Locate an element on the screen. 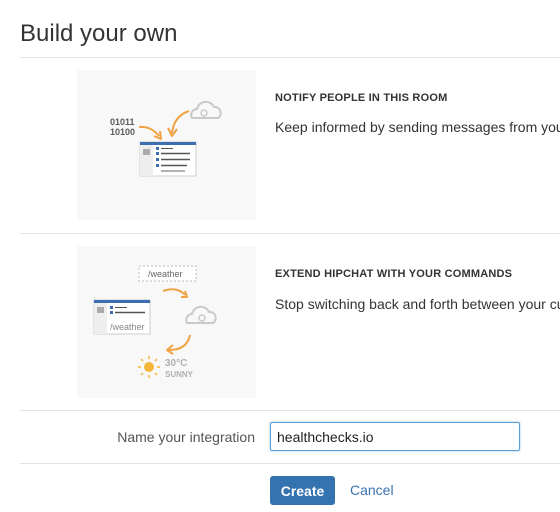 Image resolution: width=560 pixels, height=512 pixels. sun-icon is located at coordinates (149, 367).